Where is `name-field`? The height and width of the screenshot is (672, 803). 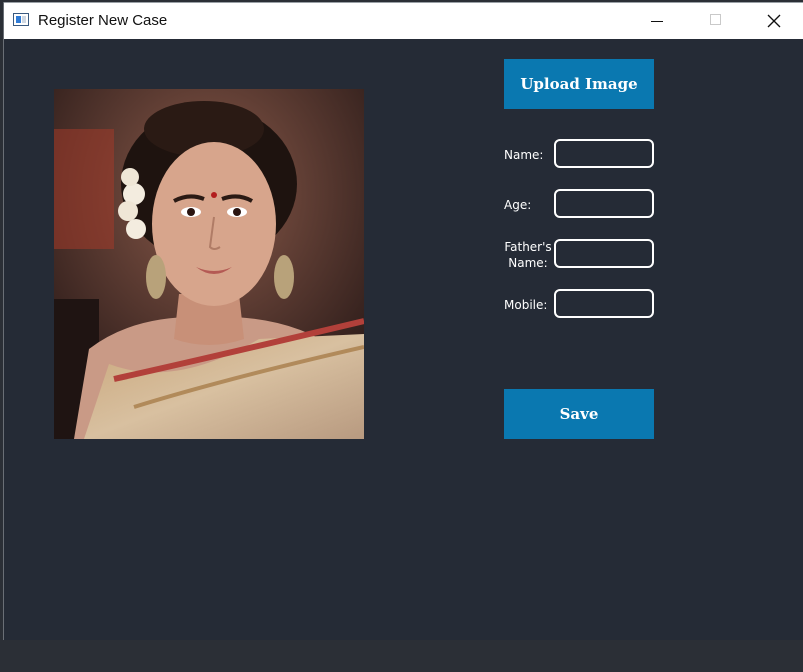
name-field is located at coordinates (604, 153).